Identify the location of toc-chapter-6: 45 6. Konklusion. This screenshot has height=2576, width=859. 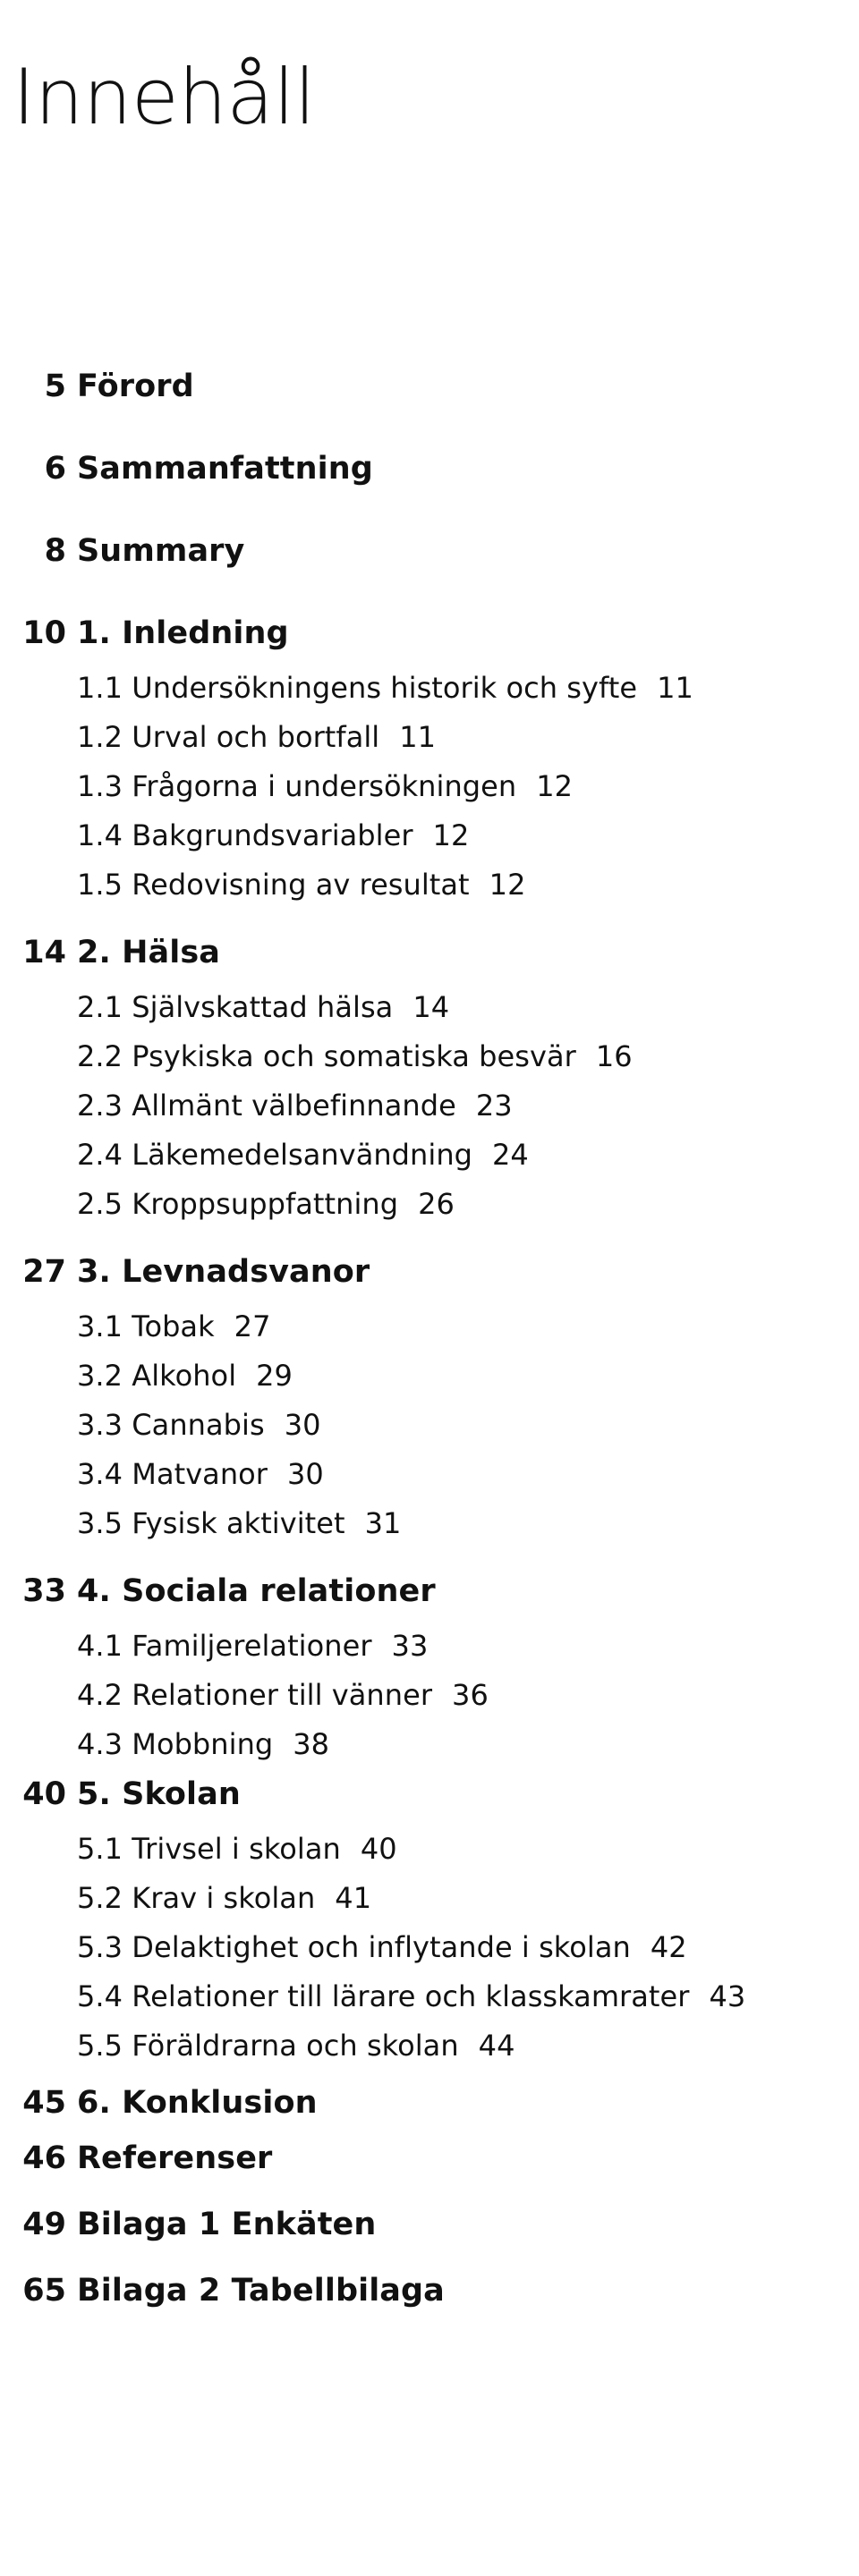
(429, 2112).